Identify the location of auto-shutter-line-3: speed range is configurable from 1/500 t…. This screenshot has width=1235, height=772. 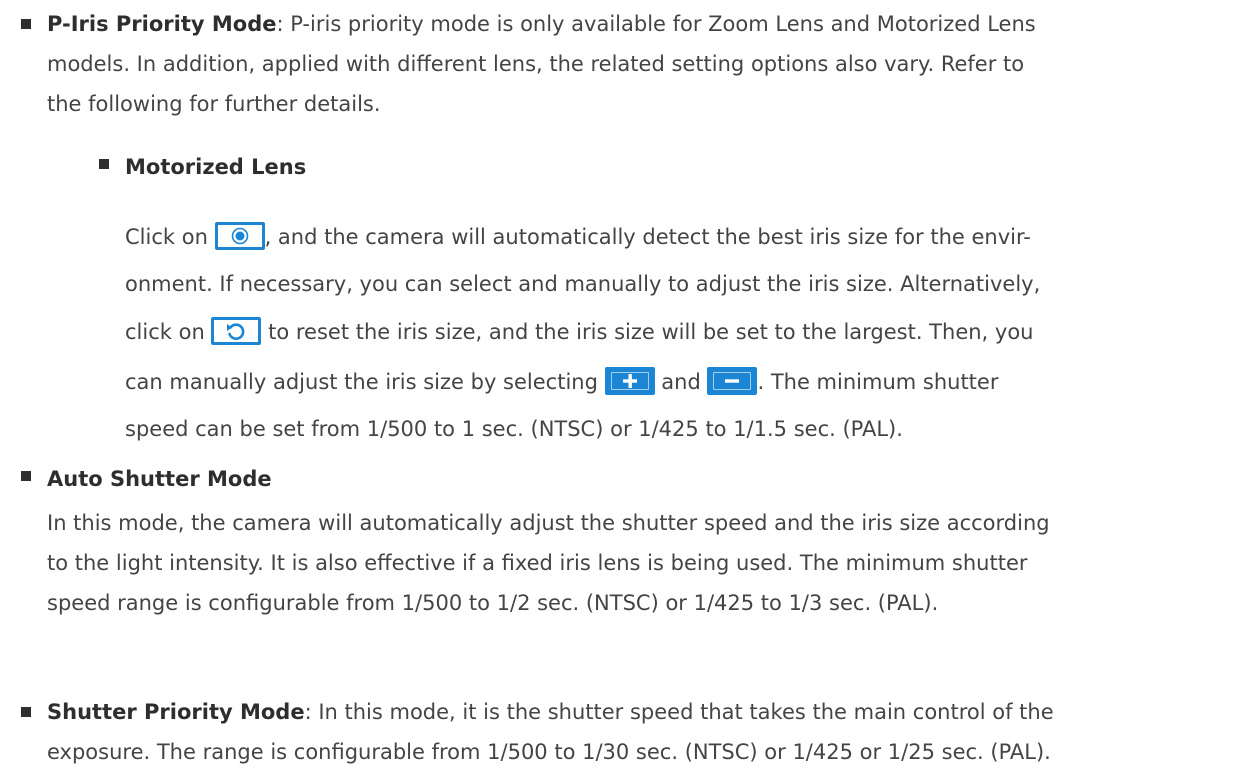
(493, 603).